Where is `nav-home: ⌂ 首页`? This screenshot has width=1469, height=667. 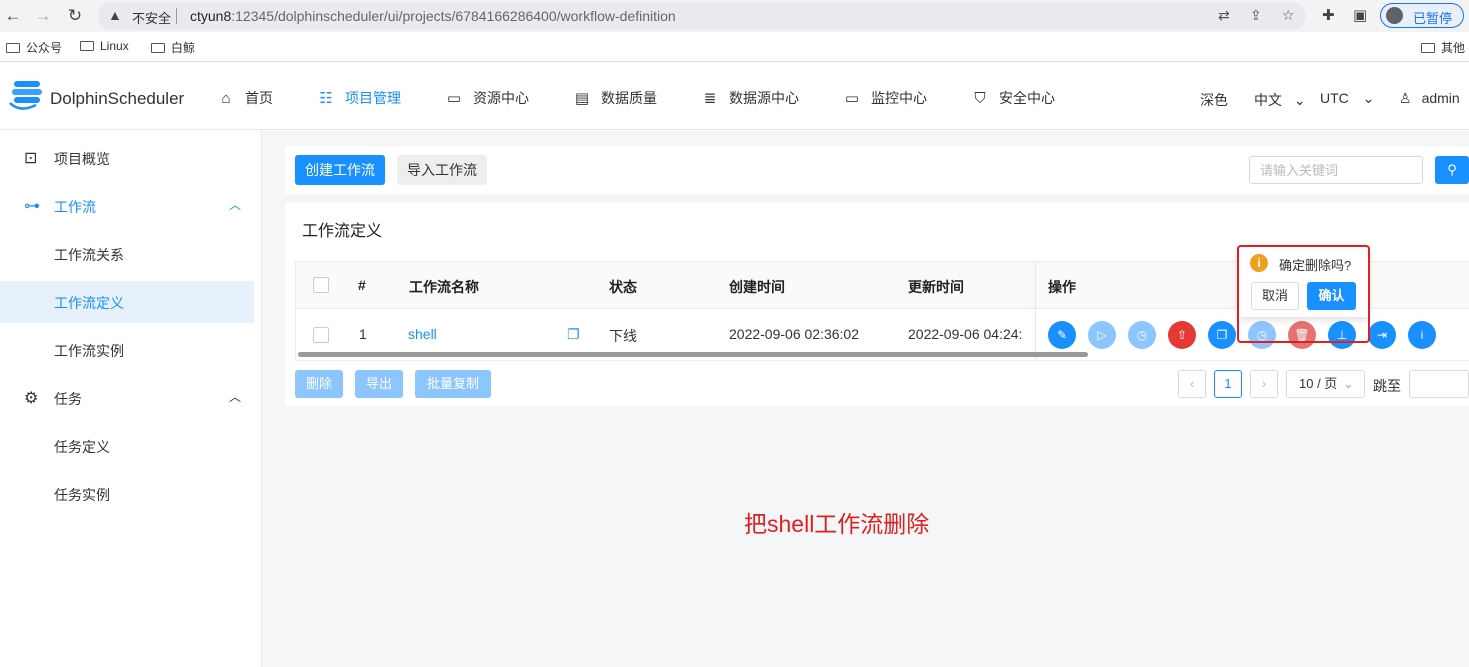 nav-home: ⌂ 首页 is located at coordinates (245, 98).